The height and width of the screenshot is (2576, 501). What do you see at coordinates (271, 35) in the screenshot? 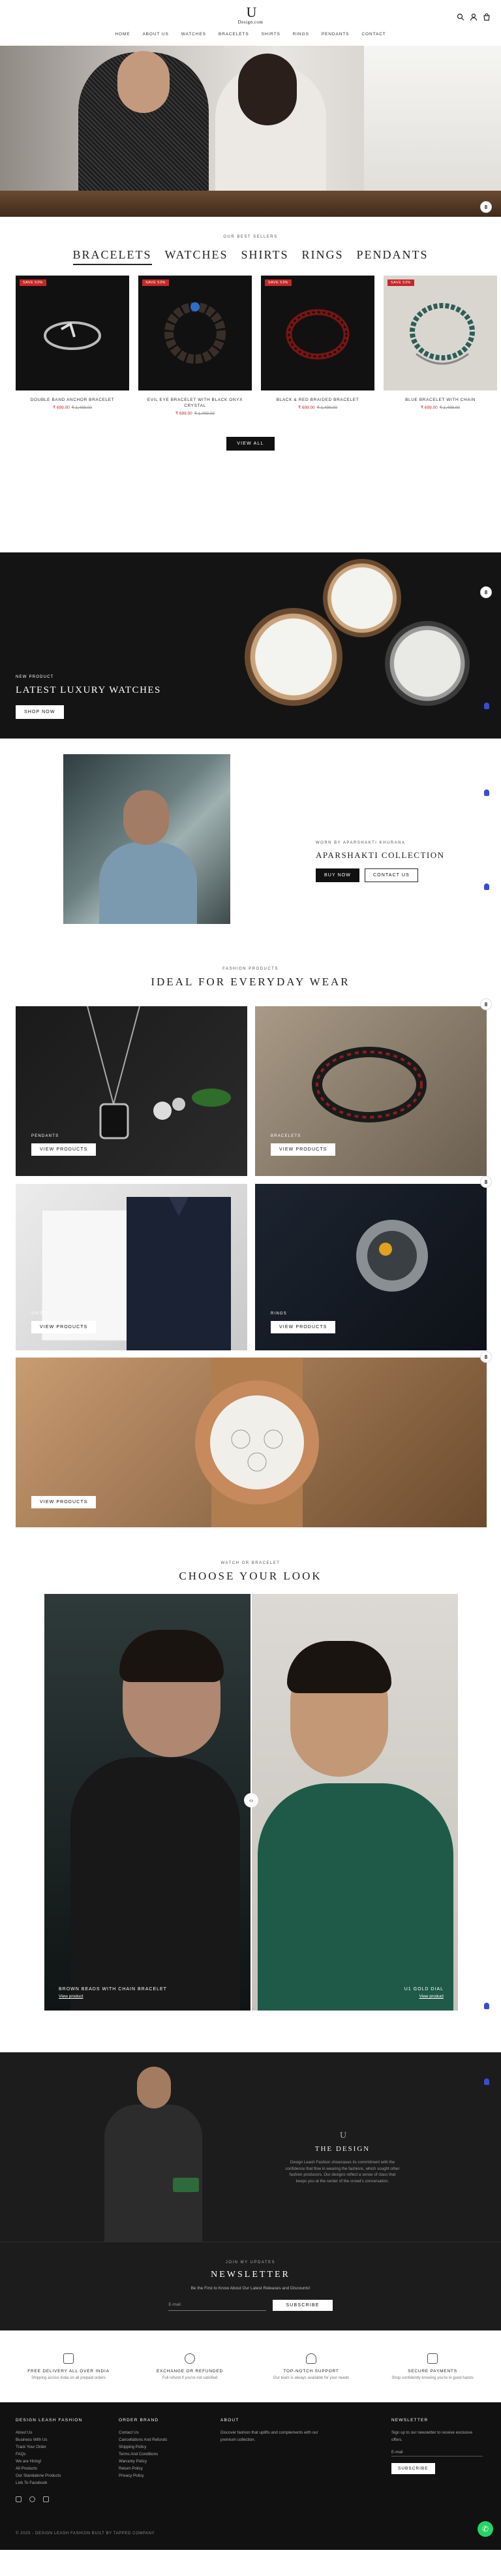
I see `nav-shirts: SHIRTS` at bounding box center [271, 35].